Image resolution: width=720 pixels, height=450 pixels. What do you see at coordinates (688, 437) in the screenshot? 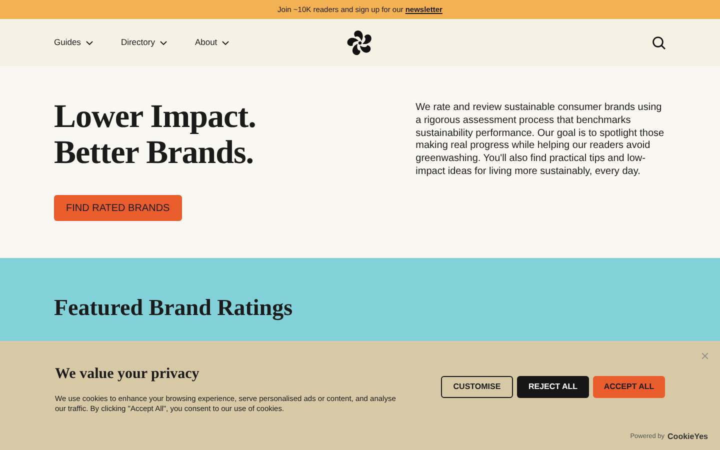
I see `cookieyes-logo: CookieYes` at bounding box center [688, 437].